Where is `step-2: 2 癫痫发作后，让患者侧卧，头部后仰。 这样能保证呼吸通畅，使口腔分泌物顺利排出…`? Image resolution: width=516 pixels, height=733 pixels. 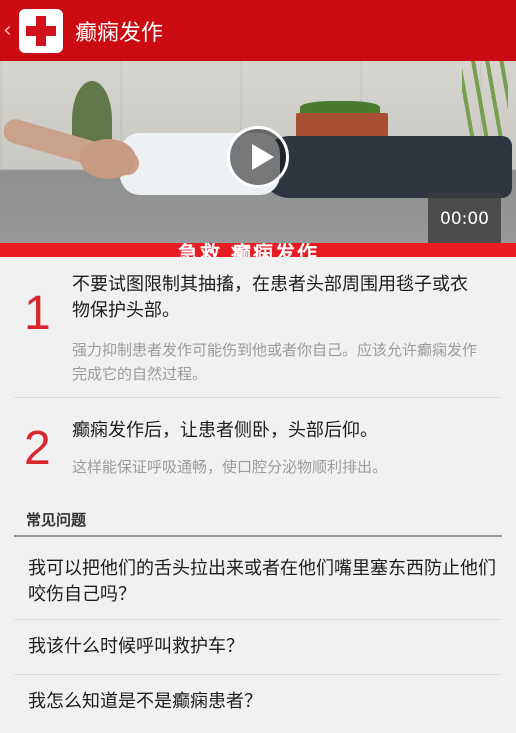 step-2: 2 癫痫发作后，让患者侧卧，头部后仰。 这样能保证呼吸通畅，使口腔分泌物顺利排出… is located at coordinates (258, 448).